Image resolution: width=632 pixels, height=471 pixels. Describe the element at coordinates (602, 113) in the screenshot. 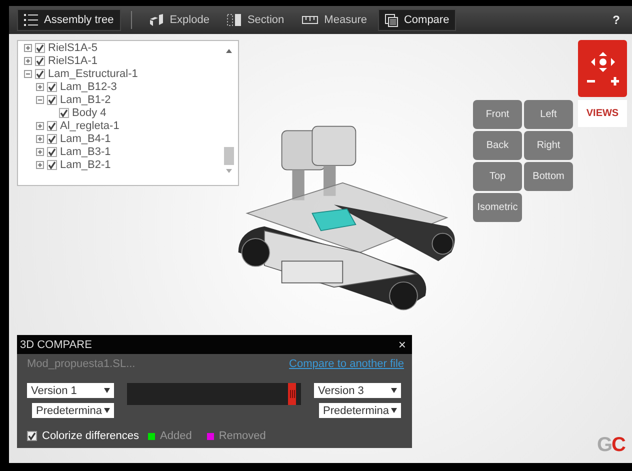

I see `views-label: VIEWS` at that location.